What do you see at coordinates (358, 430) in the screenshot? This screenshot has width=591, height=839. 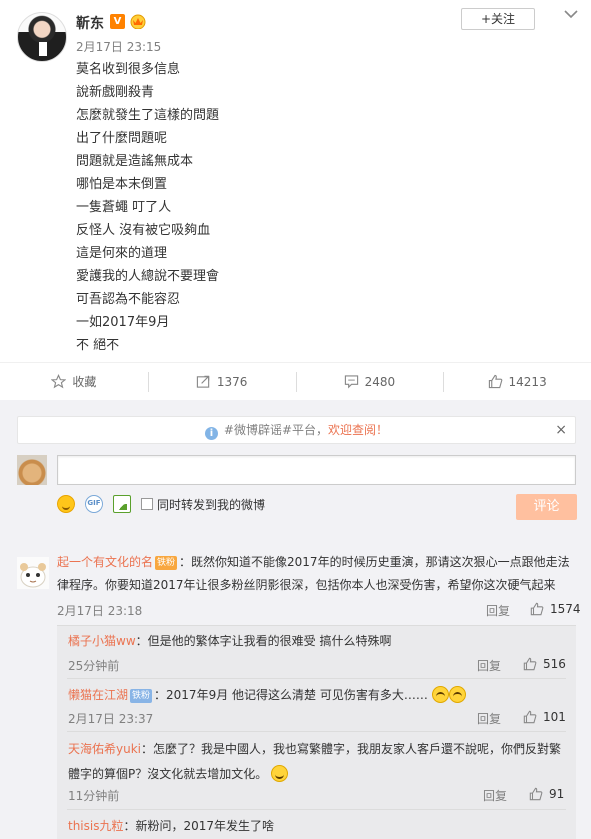 I see `notice-link: 欢迎查阅！` at bounding box center [358, 430].